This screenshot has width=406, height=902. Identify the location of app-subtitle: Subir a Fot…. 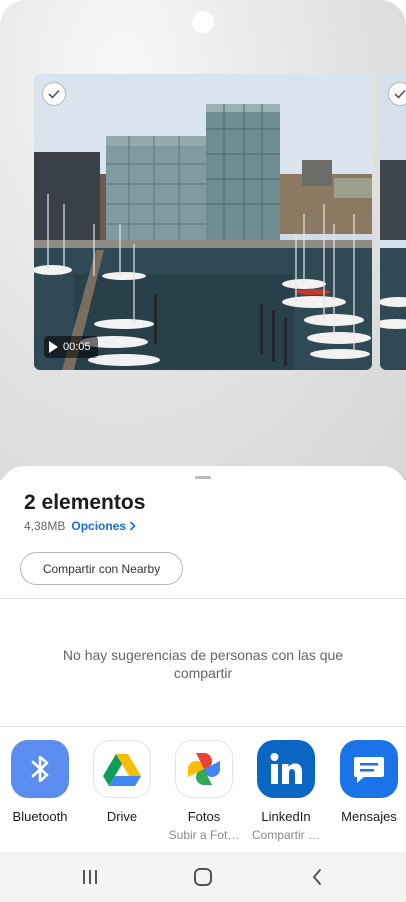
(204, 835).